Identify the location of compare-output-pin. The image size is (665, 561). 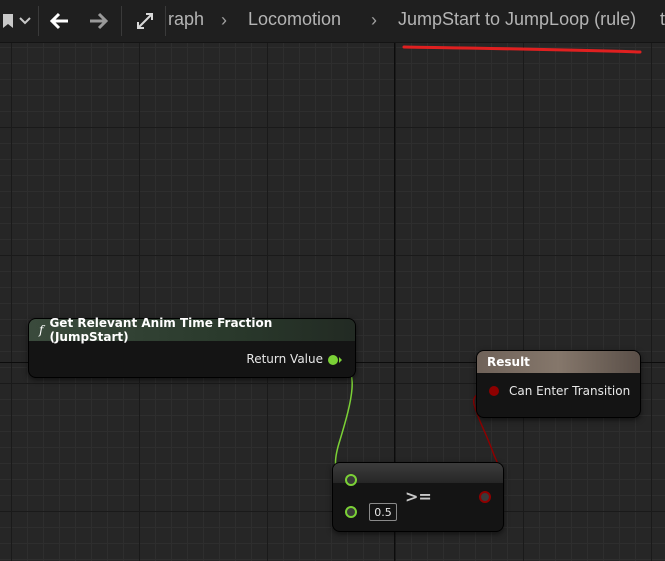
(485, 497).